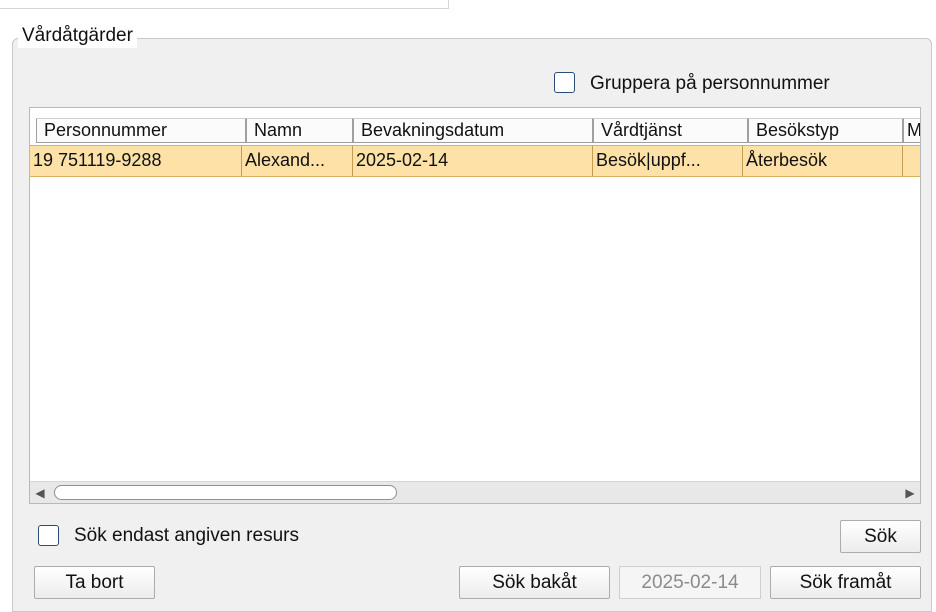  Describe the element at coordinates (40, 492) in the screenshot. I see `scroll-left-arrow-icon: ◀` at that location.